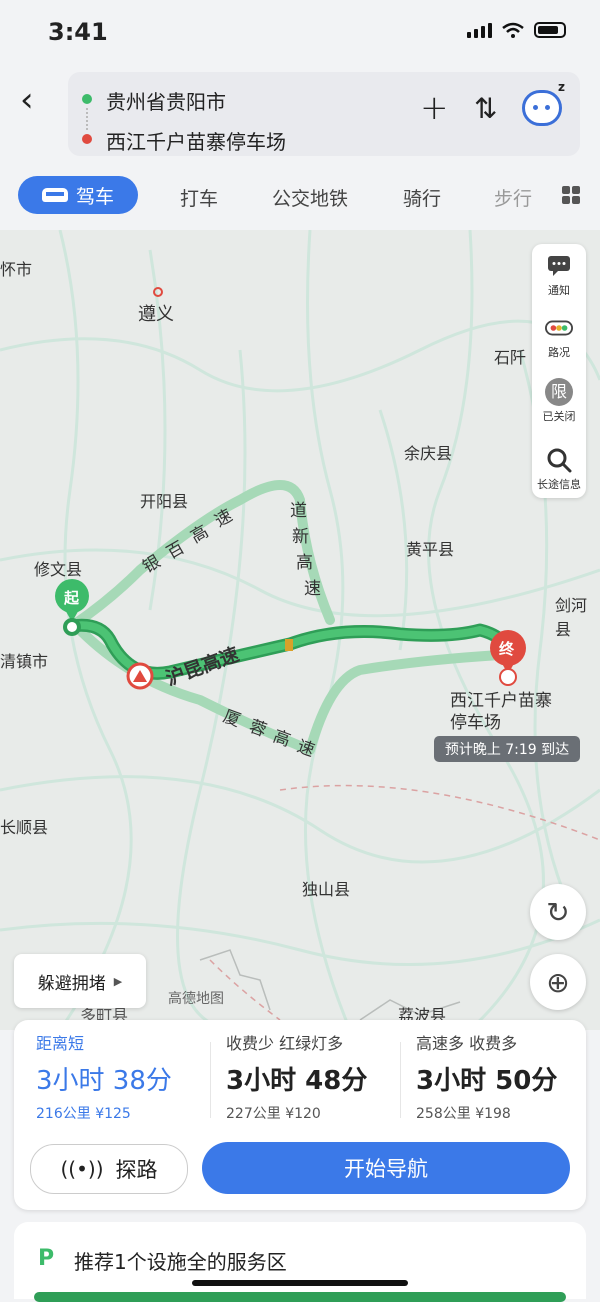 The height and width of the screenshot is (1302, 600). I want to click on route-option-1: 距离短 3小时 38分 216公里 ¥125, so click(126, 1076).